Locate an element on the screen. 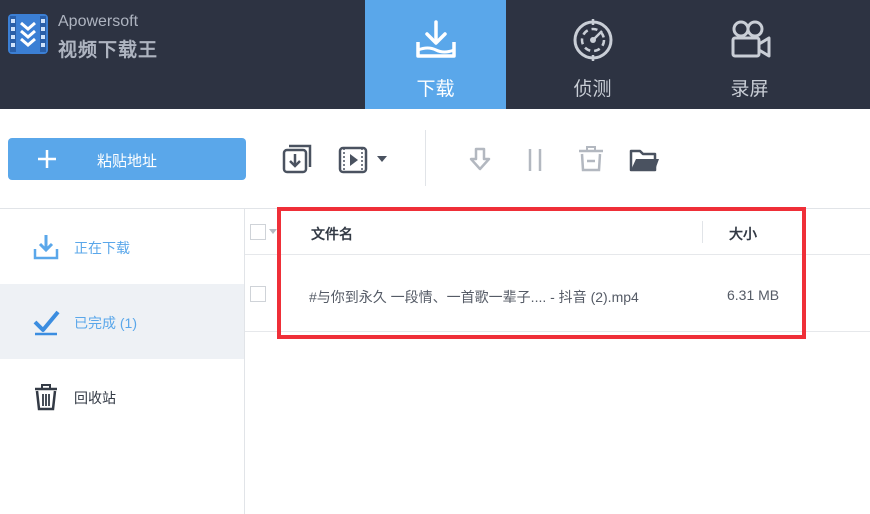  radar-icon is located at coordinates (592, 40).